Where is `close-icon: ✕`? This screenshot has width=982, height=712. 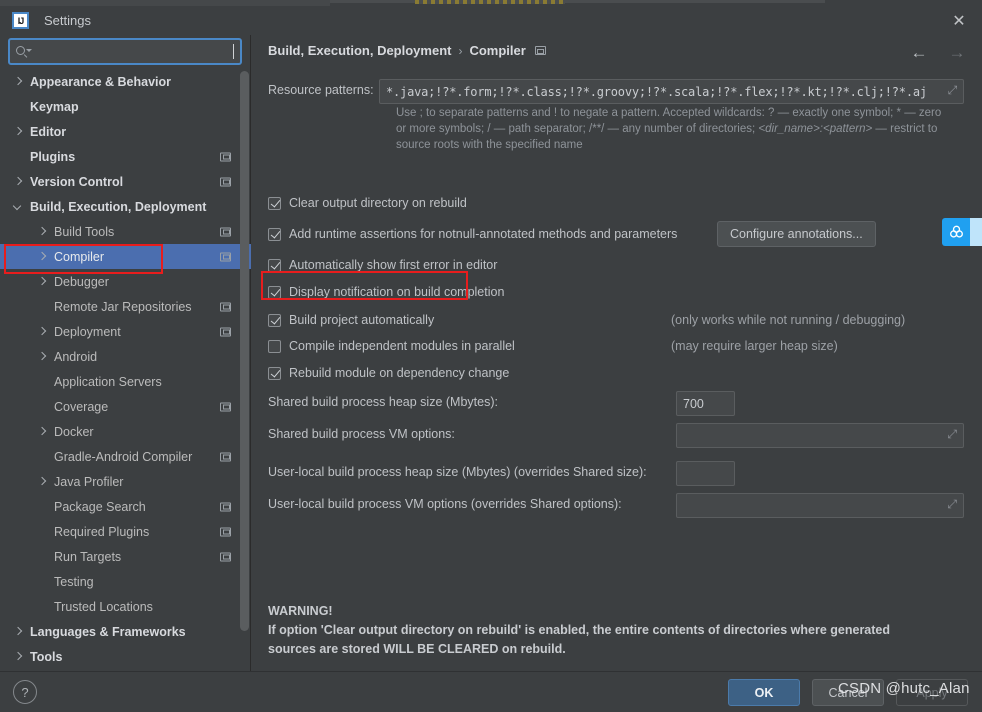
close-icon: ✕ is located at coordinates (959, 20).